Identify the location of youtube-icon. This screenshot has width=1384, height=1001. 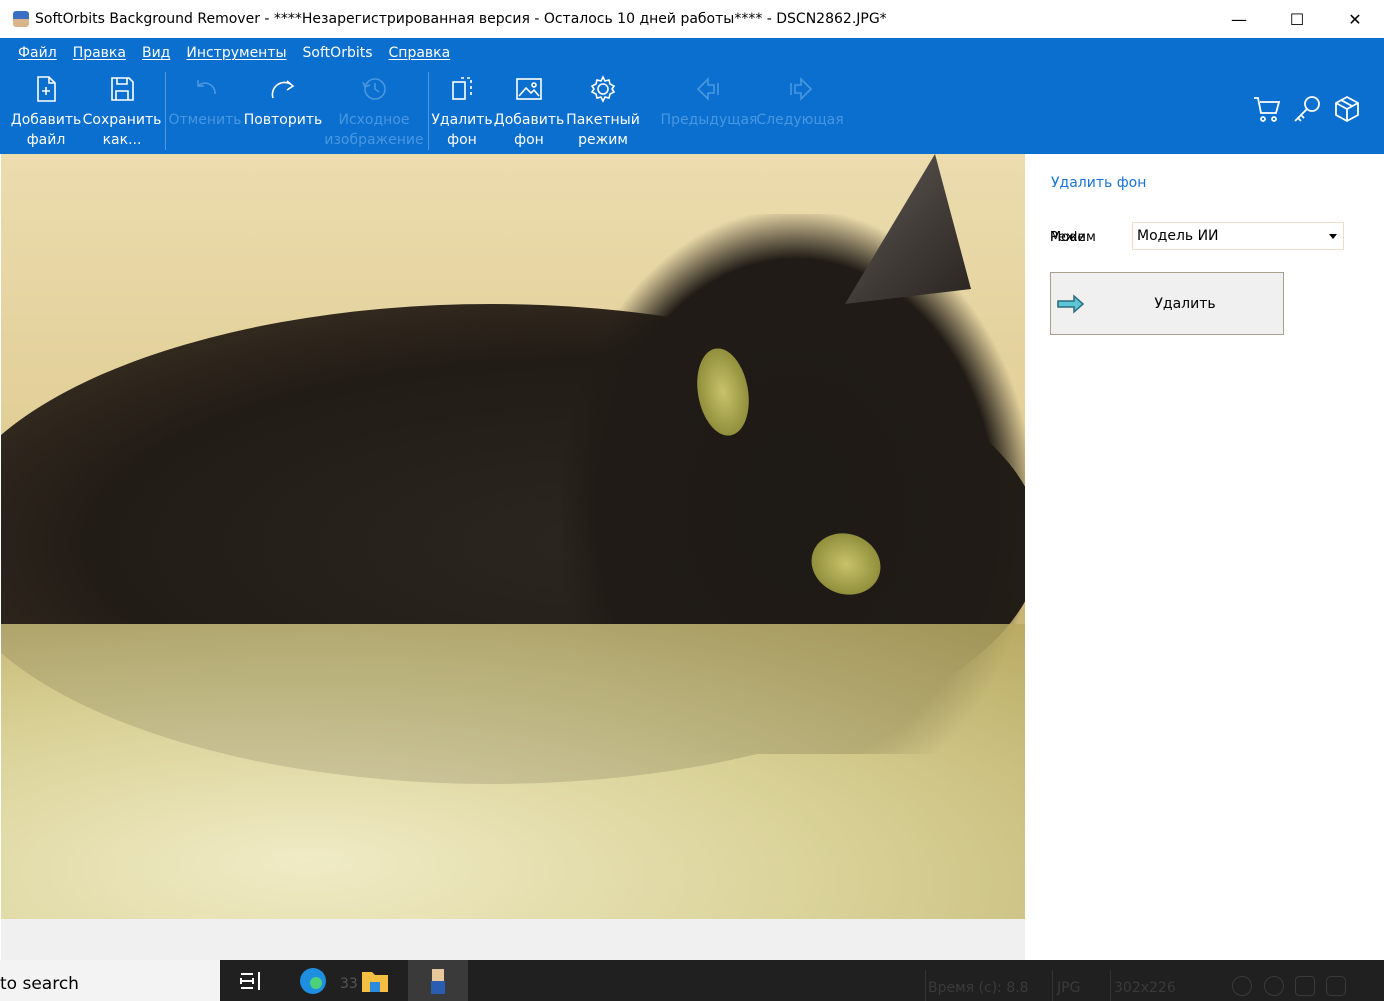
(1336, 986).